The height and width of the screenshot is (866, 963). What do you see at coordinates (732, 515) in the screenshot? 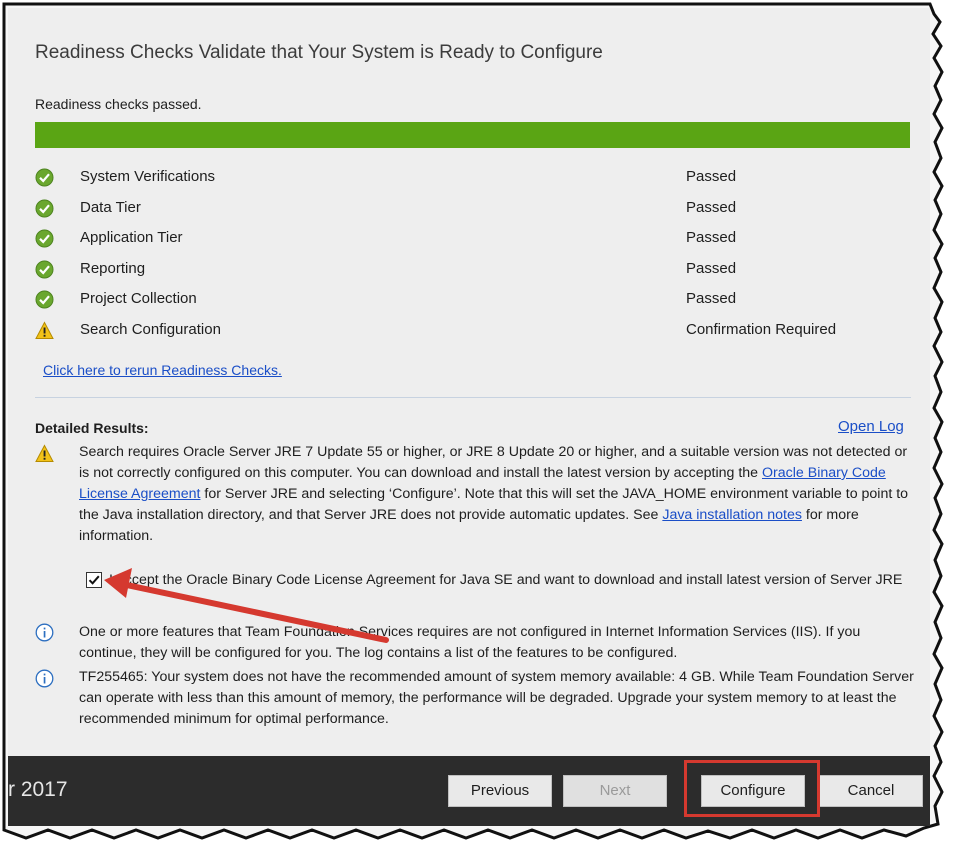
I see `java-installation-notes-link: Java installation notes` at bounding box center [732, 515].